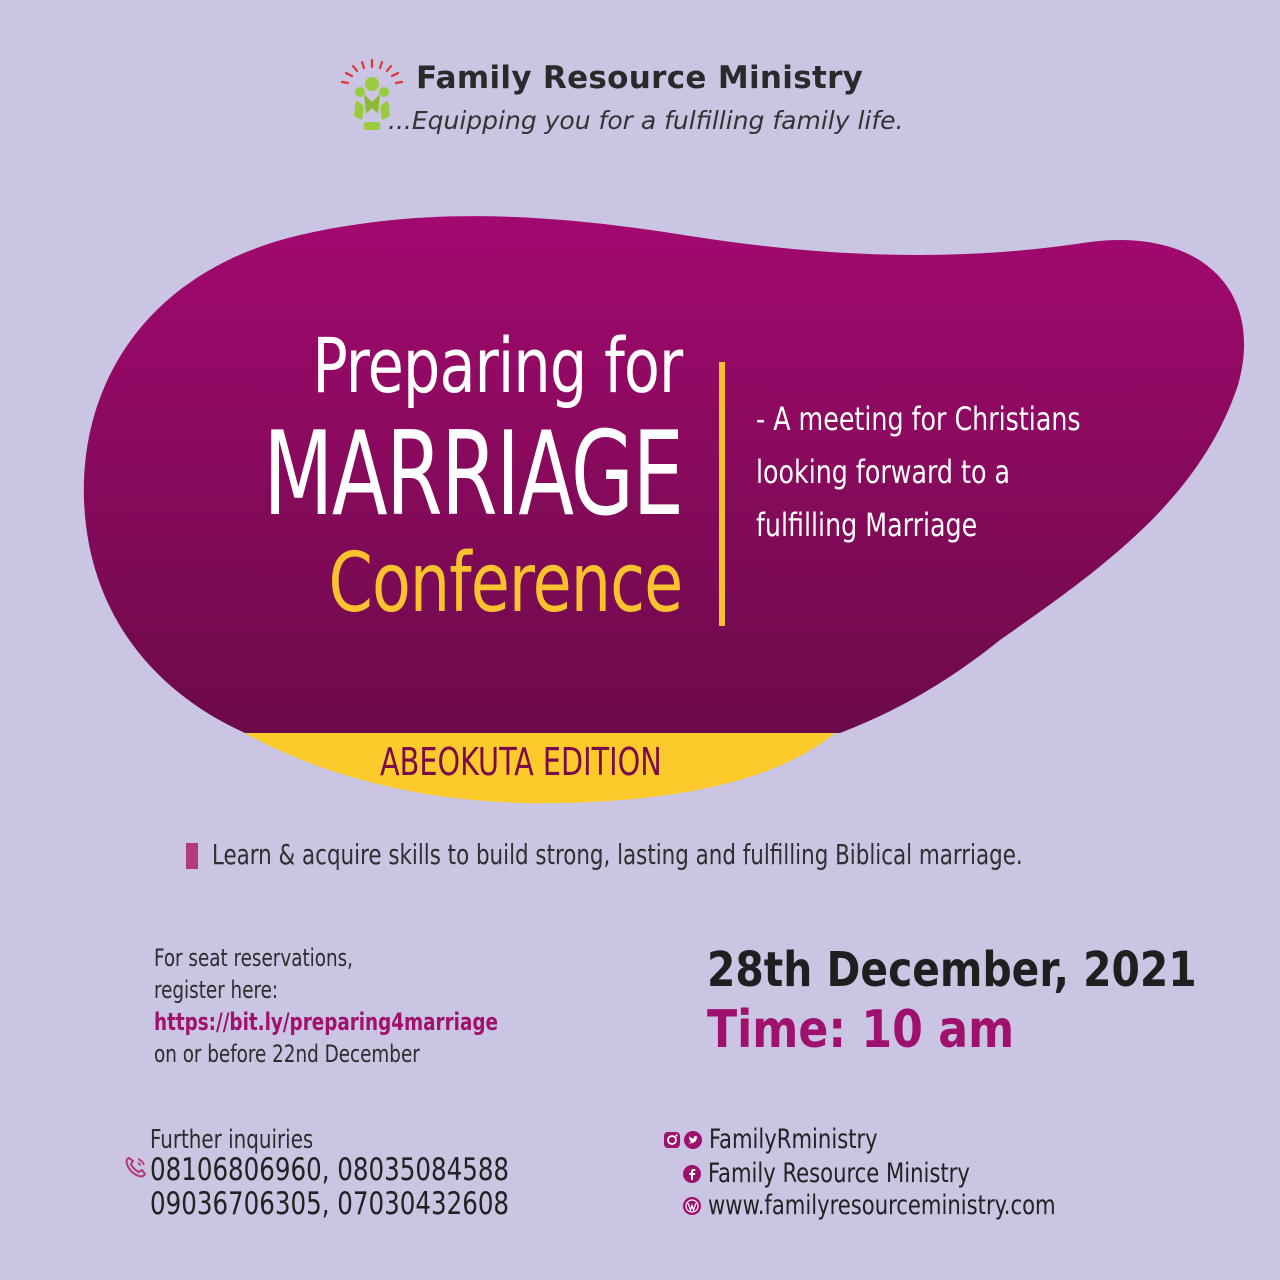  What do you see at coordinates (839, 1173) in the screenshot?
I see `facebook-page: Family Resource Ministry` at bounding box center [839, 1173].